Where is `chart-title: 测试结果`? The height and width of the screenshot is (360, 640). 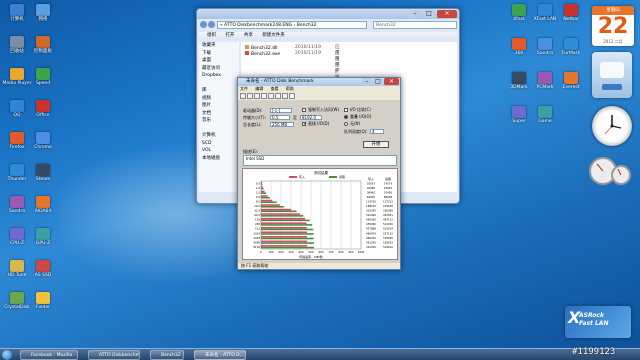 chart-title: 测试结果 is located at coordinates (321, 172).